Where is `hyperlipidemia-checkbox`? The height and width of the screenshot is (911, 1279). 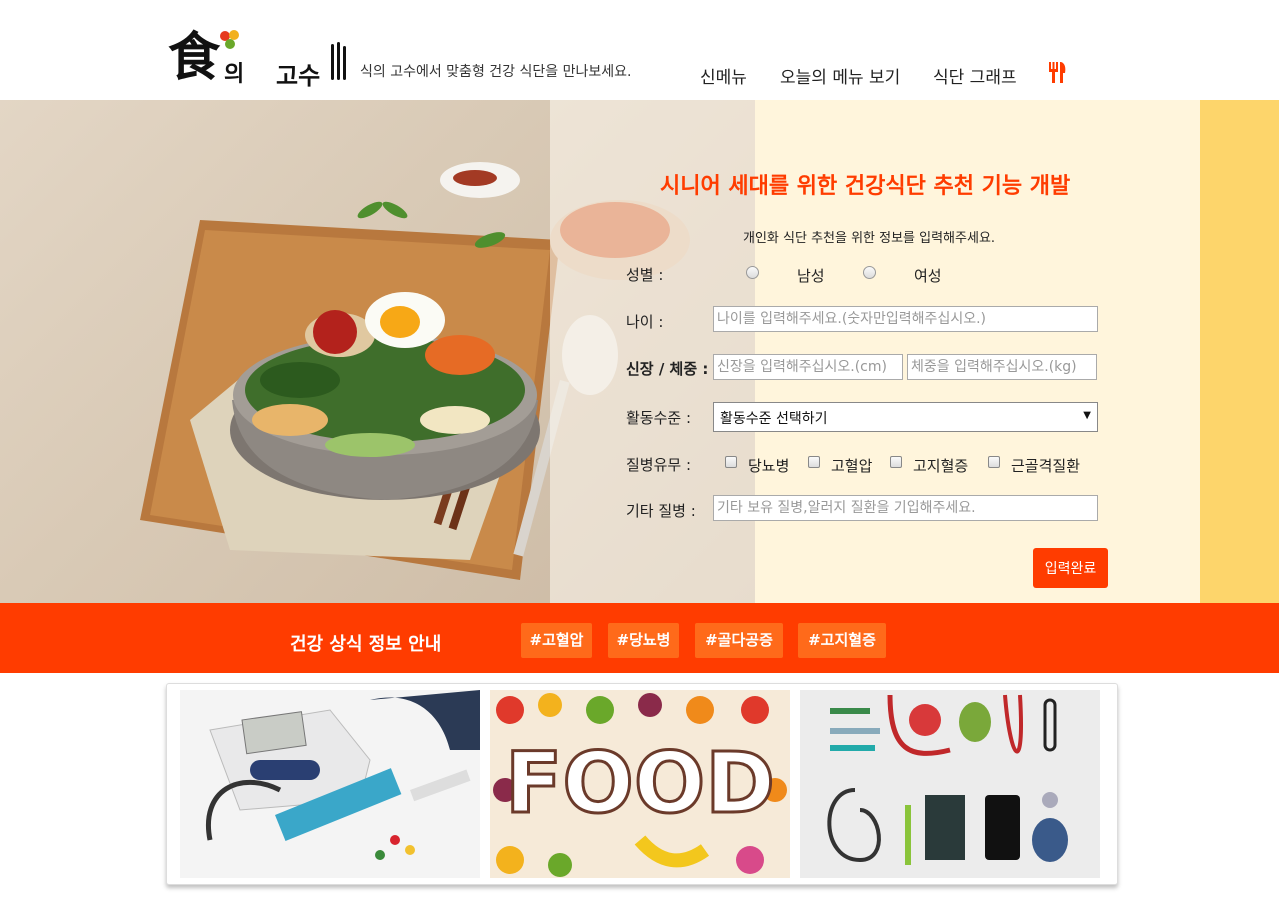
hyperlipidemia-checkbox is located at coordinates (896, 462).